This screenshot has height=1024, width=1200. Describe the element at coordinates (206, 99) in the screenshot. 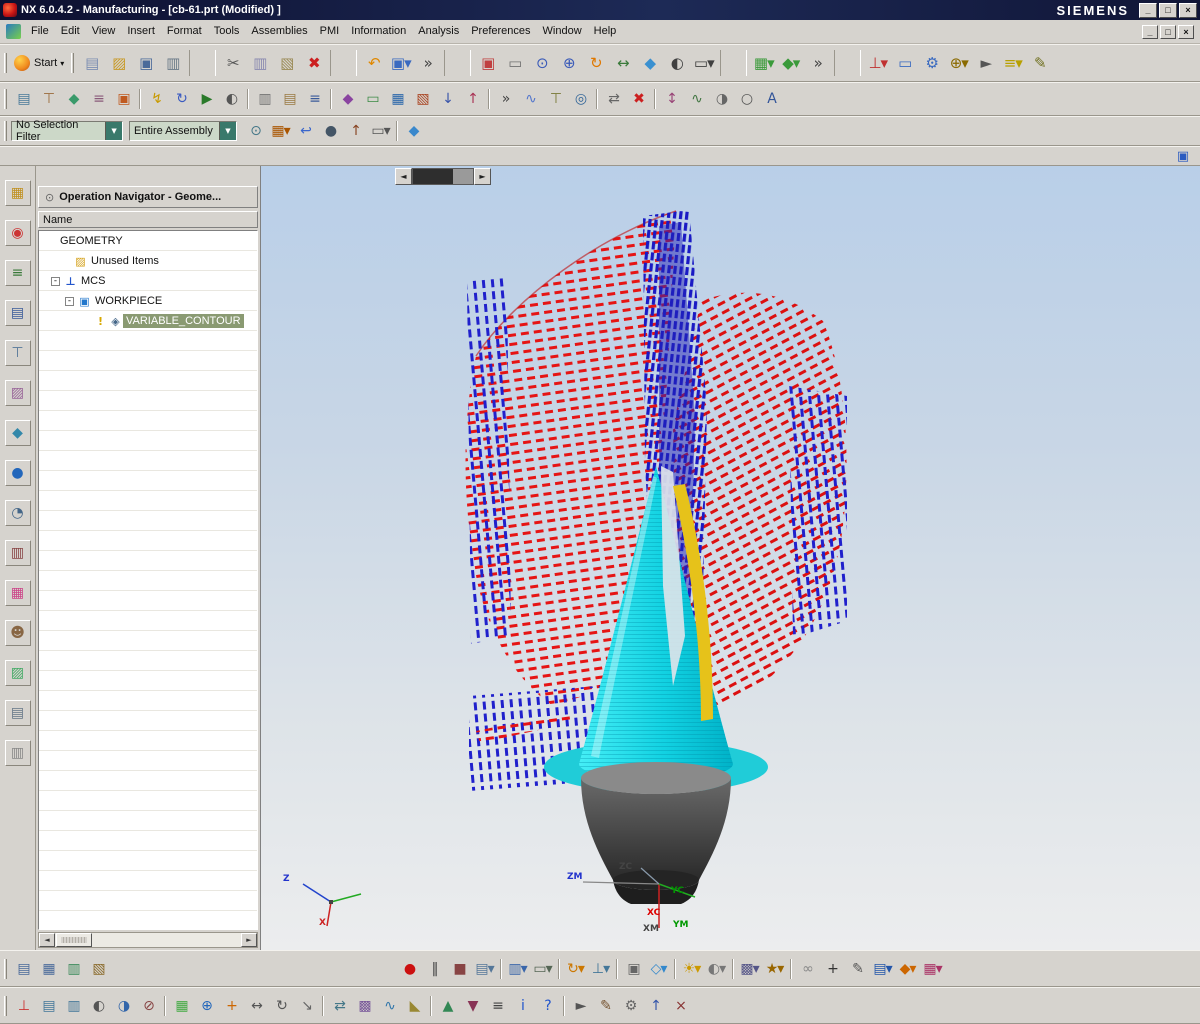

I see `verify-toolpath-icon: ▶` at that location.